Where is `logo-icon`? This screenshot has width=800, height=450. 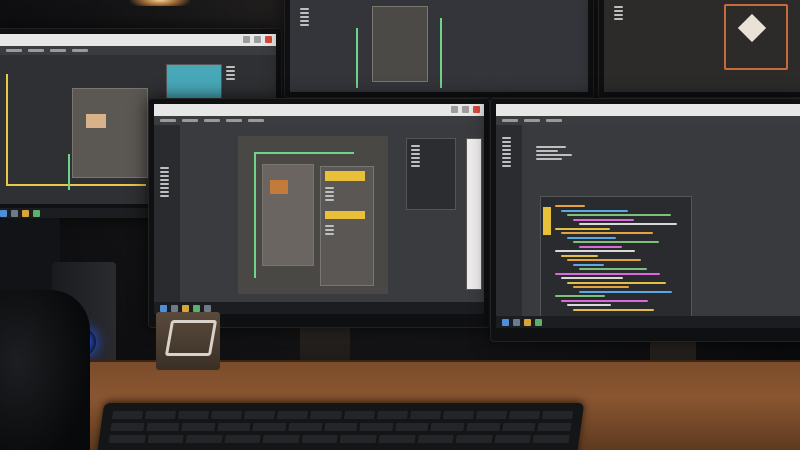 logo-icon is located at coordinates (191, 338).